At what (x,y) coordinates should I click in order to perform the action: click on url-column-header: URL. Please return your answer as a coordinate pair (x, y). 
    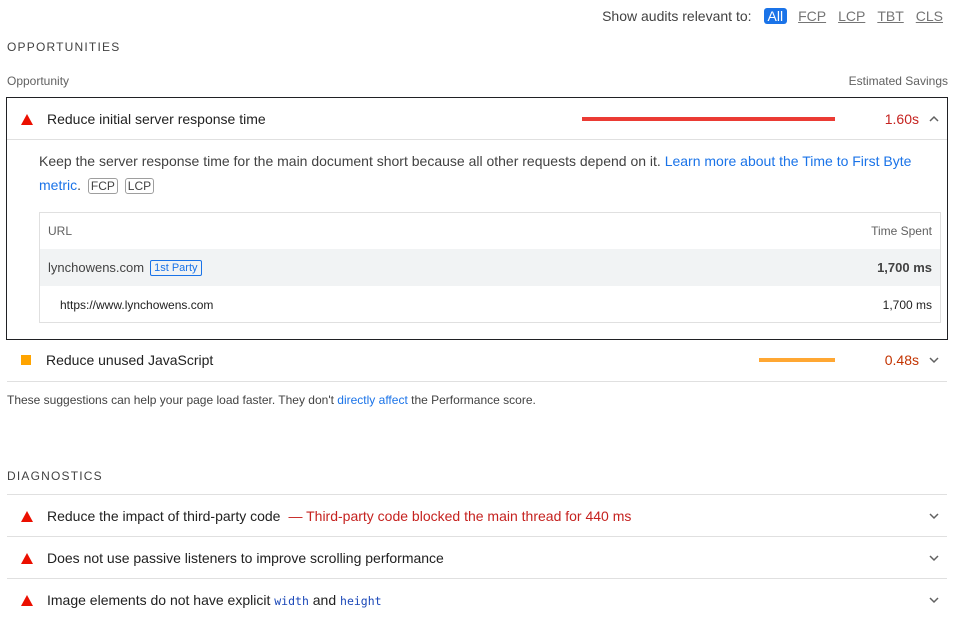
    Looking at the image, I should click on (60, 231).